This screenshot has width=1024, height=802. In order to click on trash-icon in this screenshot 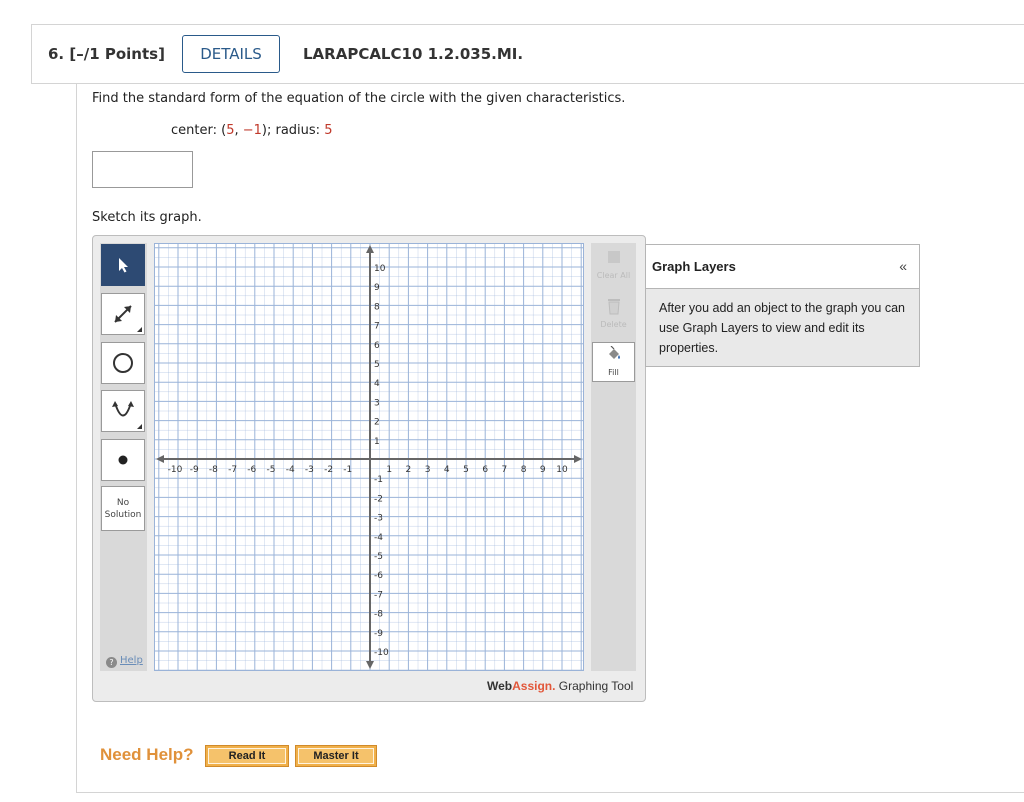, I will do `click(613, 307)`.